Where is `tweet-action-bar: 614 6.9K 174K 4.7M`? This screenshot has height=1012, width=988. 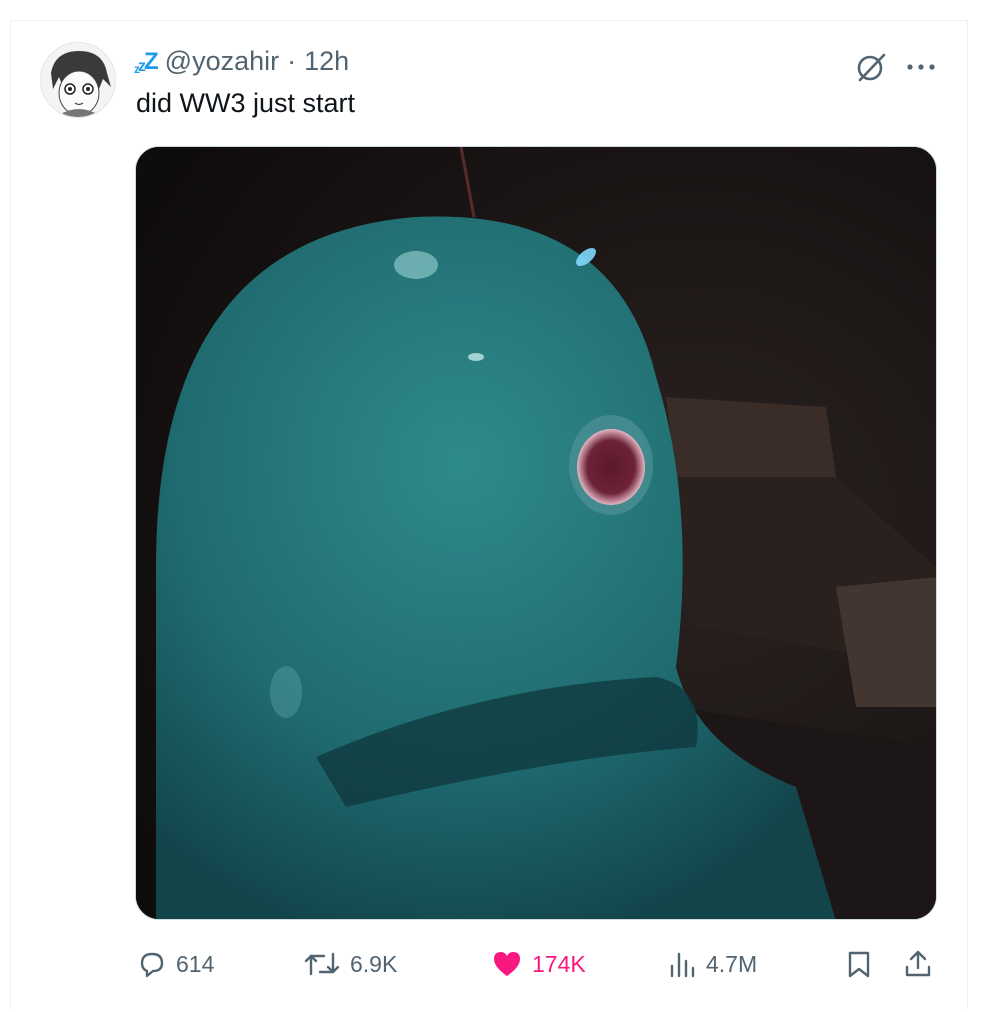
tweet-action-bar: 614 6.9K 174K 4.7M is located at coordinates (537, 964).